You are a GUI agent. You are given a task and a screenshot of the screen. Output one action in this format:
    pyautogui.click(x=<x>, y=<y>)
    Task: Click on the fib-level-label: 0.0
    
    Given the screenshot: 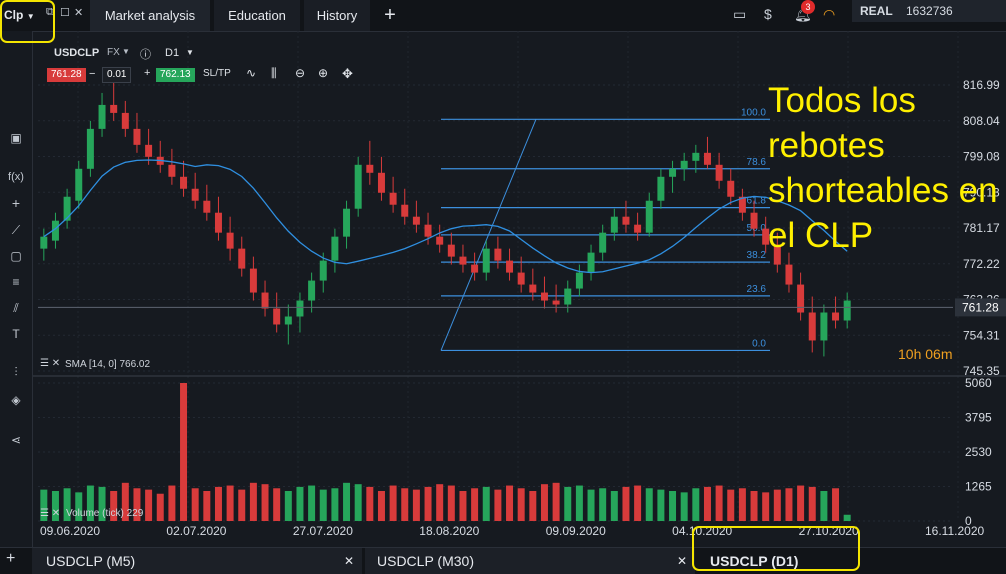 What is the action you would take?
    pyautogui.click(x=759, y=343)
    